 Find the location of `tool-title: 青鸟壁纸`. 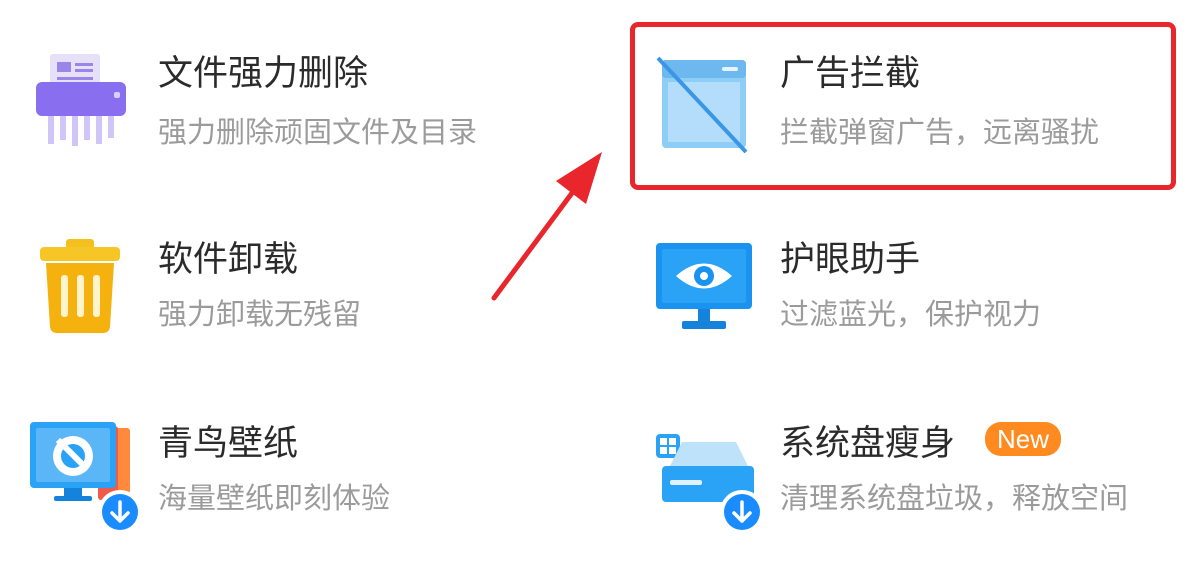

tool-title: 青鸟壁纸 is located at coordinates (228, 444).